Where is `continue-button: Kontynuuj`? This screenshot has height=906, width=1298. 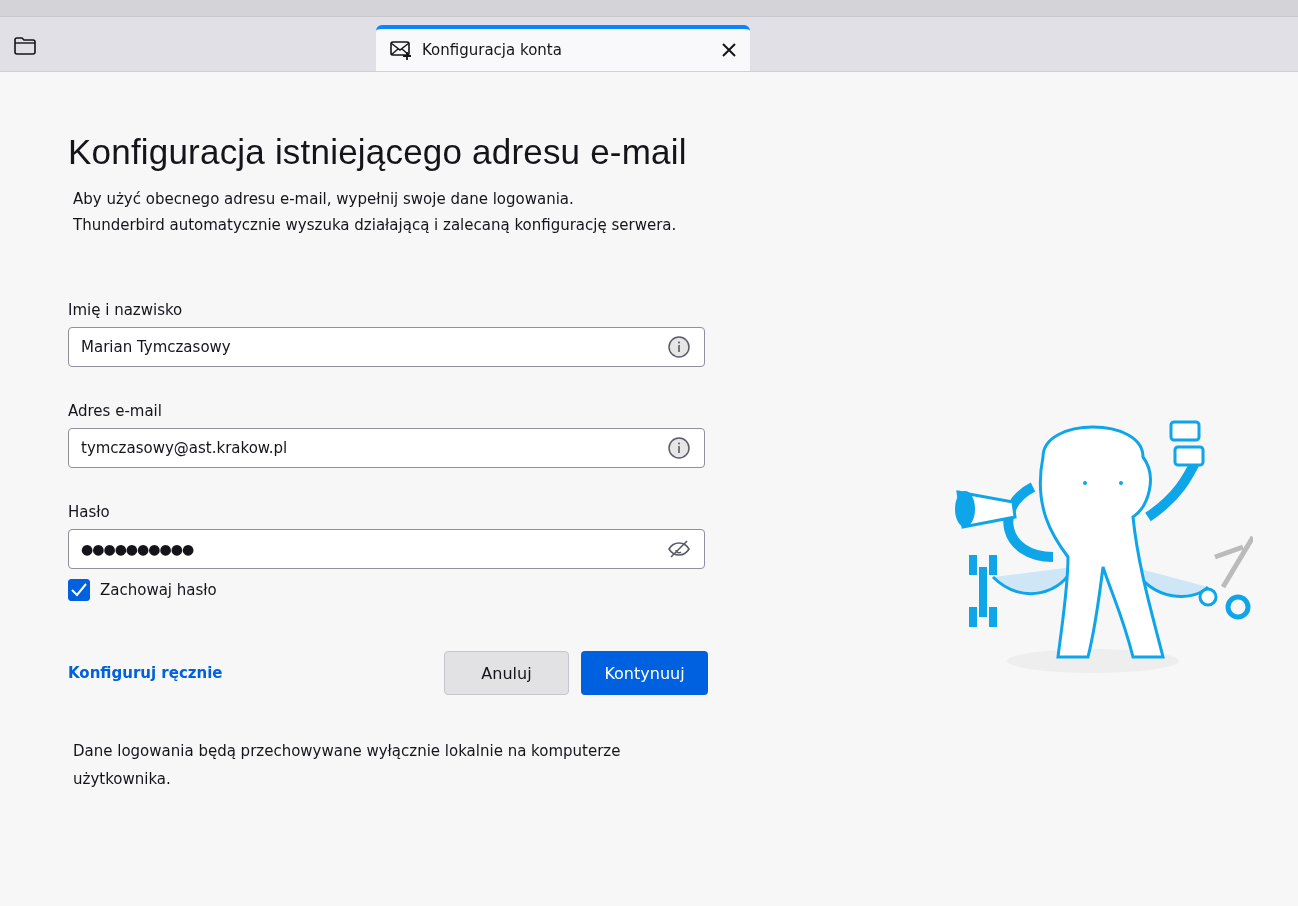
continue-button: Kontynuuj is located at coordinates (644, 673).